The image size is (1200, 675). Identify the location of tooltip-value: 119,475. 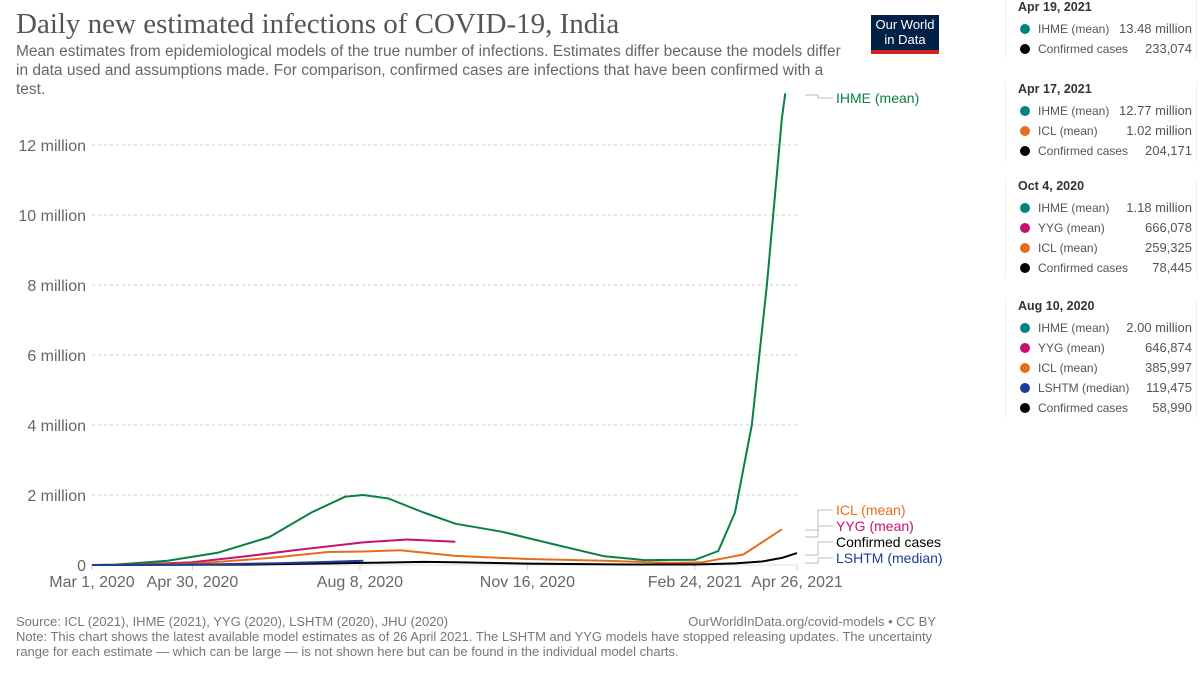
(1168, 387).